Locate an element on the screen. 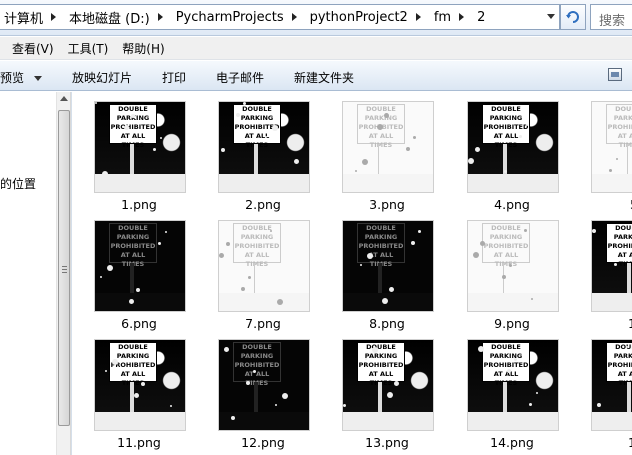 This screenshot has height=455, width=632. file-item: DOUBLE PARKING PROHIBITED AT ALL TIMES 7.png is located at coordinates (263, 271).